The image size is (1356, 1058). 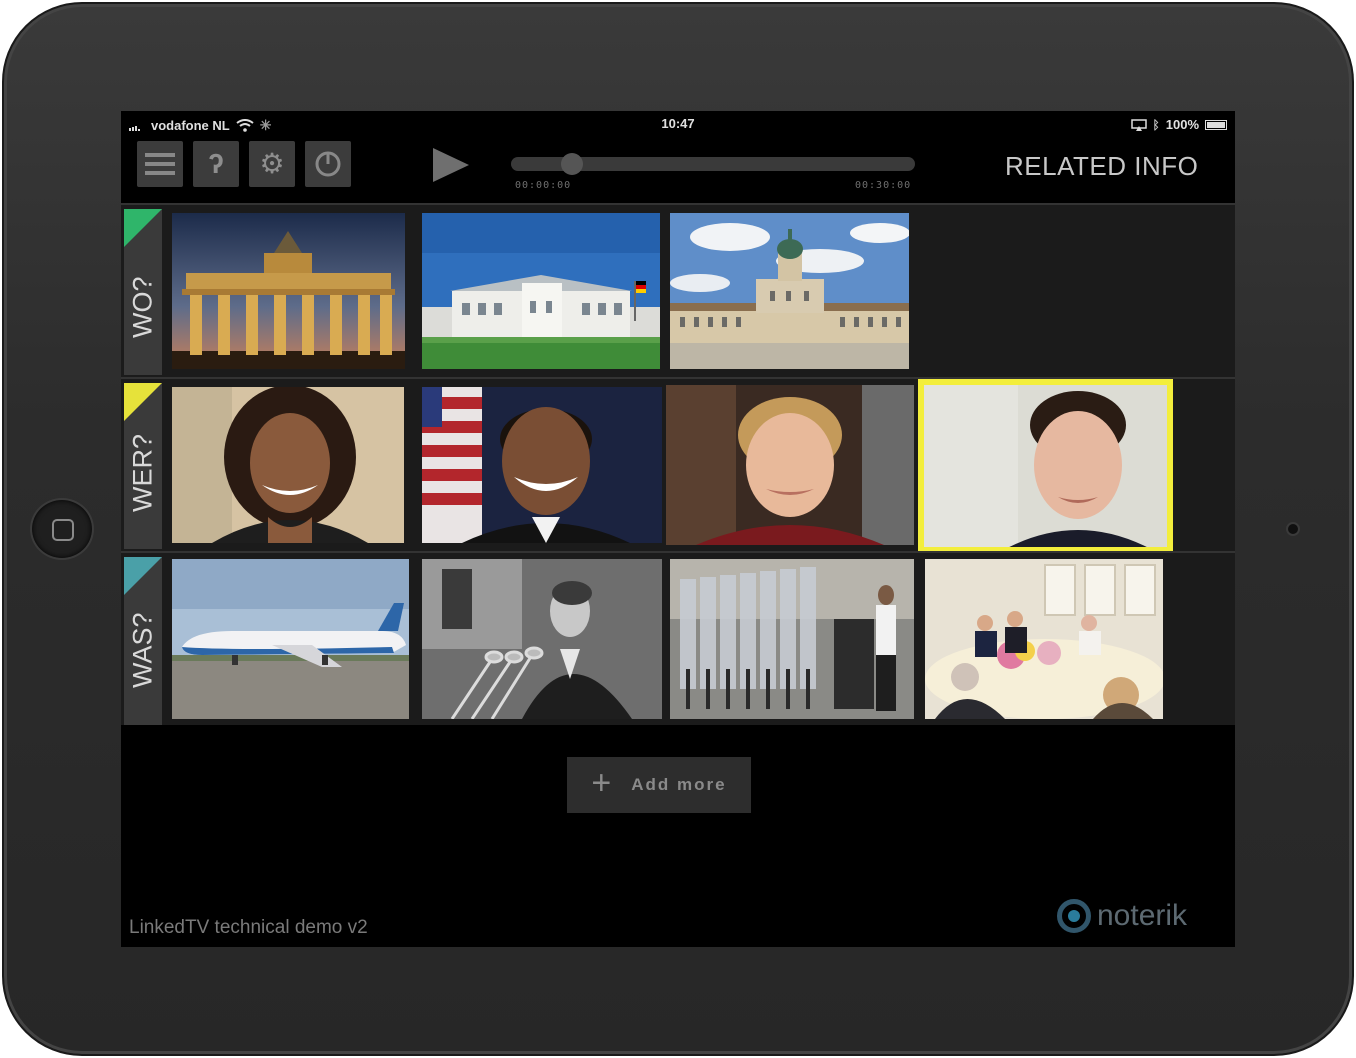 What do you see at coordinates (1216, 124) in the screenshot?
I see `battery-icon` at bounding box center [1216, 124].